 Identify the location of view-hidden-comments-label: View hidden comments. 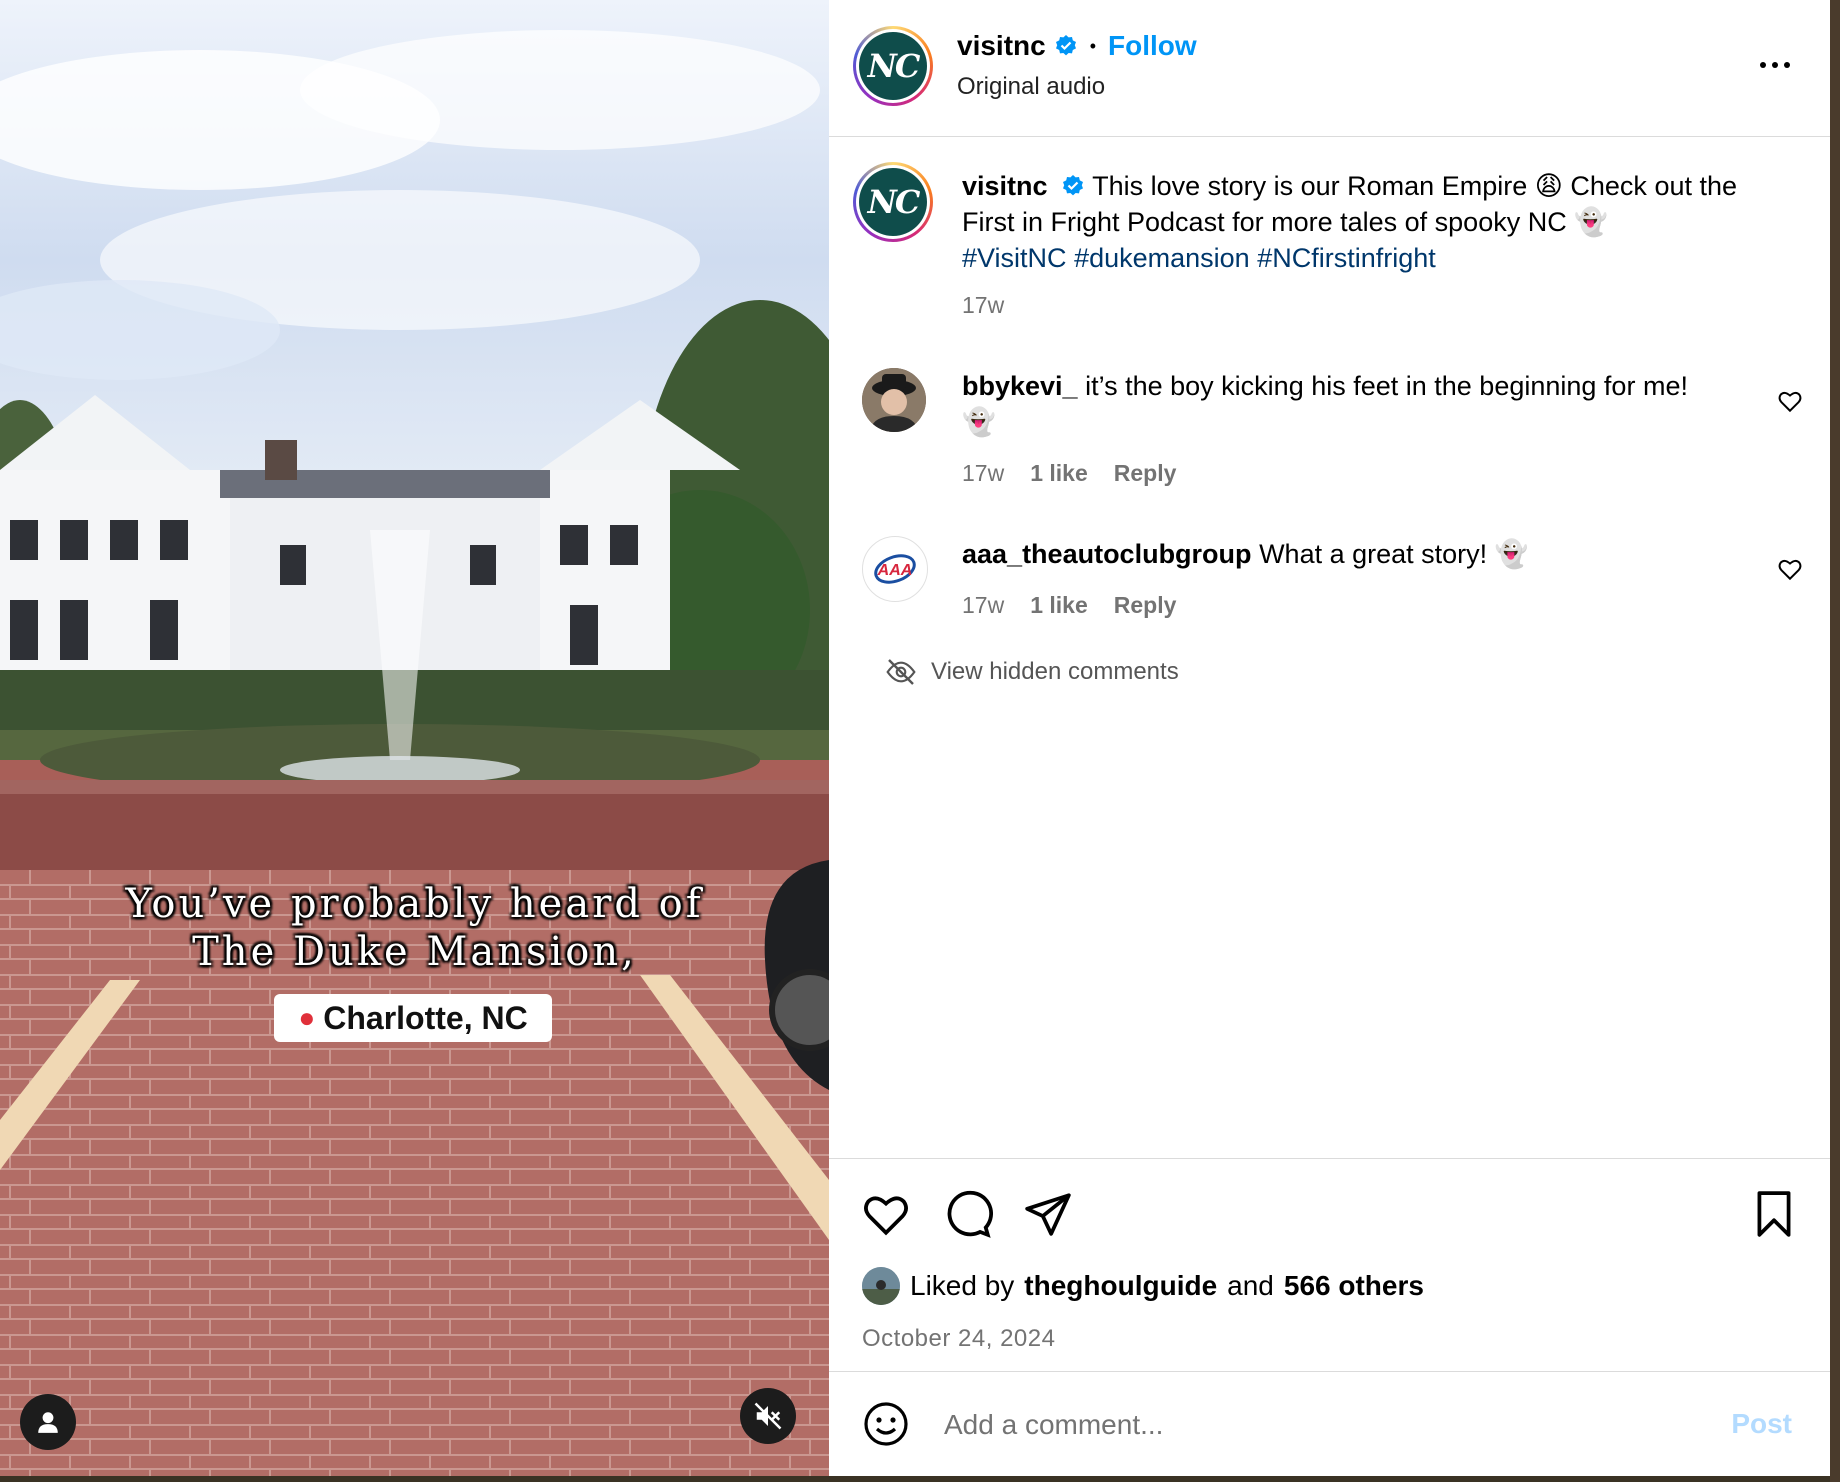
(1055, 671).